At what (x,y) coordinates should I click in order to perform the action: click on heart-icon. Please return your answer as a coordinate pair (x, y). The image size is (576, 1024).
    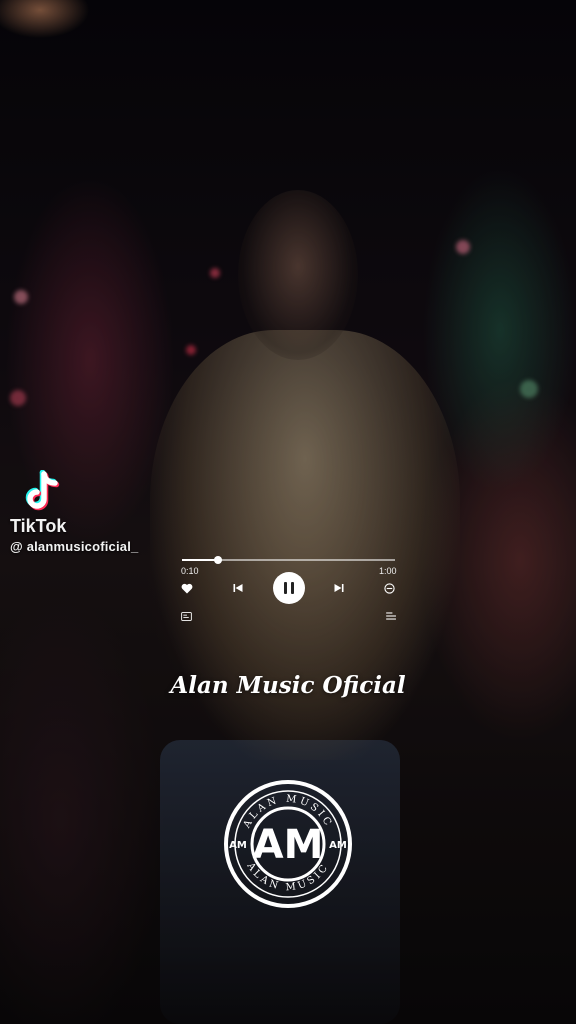
    Looking at the image, I should click on (187, 588).